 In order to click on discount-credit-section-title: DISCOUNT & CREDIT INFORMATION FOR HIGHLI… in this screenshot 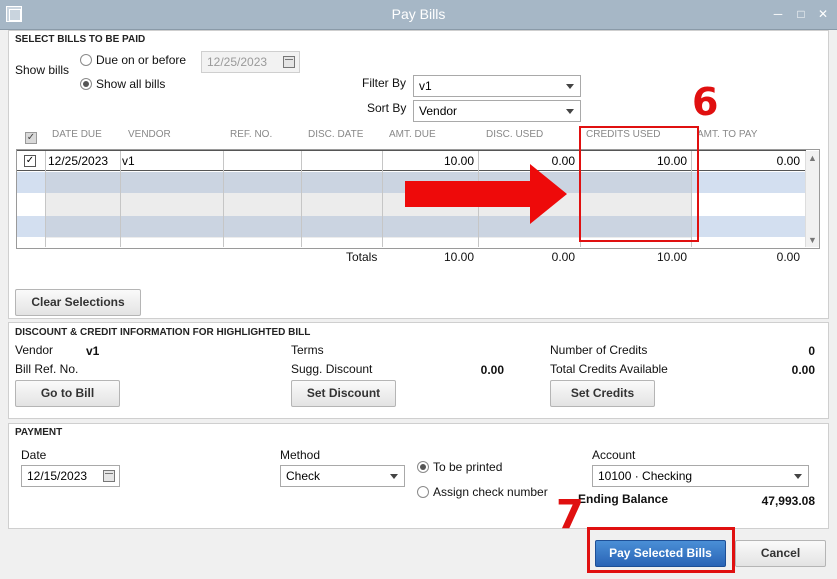, I will do `click(163, 332)`.